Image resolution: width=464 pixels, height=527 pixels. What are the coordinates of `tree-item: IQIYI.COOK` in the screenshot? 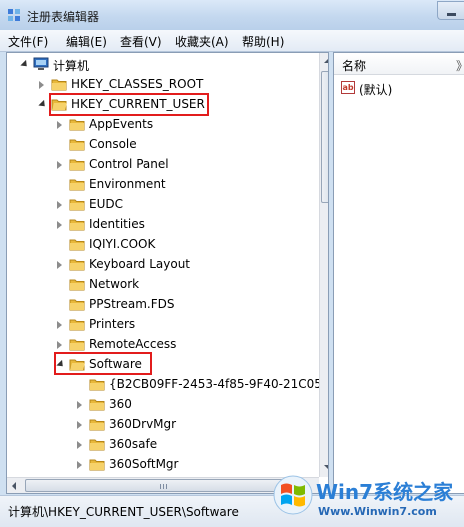 It's located at (180, 245).